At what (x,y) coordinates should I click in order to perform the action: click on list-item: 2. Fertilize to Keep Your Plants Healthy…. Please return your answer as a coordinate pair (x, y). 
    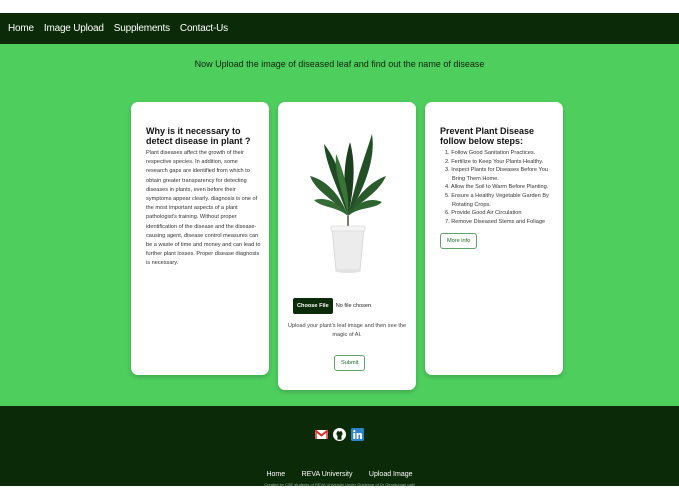
    Looking at the image, I should click on (494, 161).